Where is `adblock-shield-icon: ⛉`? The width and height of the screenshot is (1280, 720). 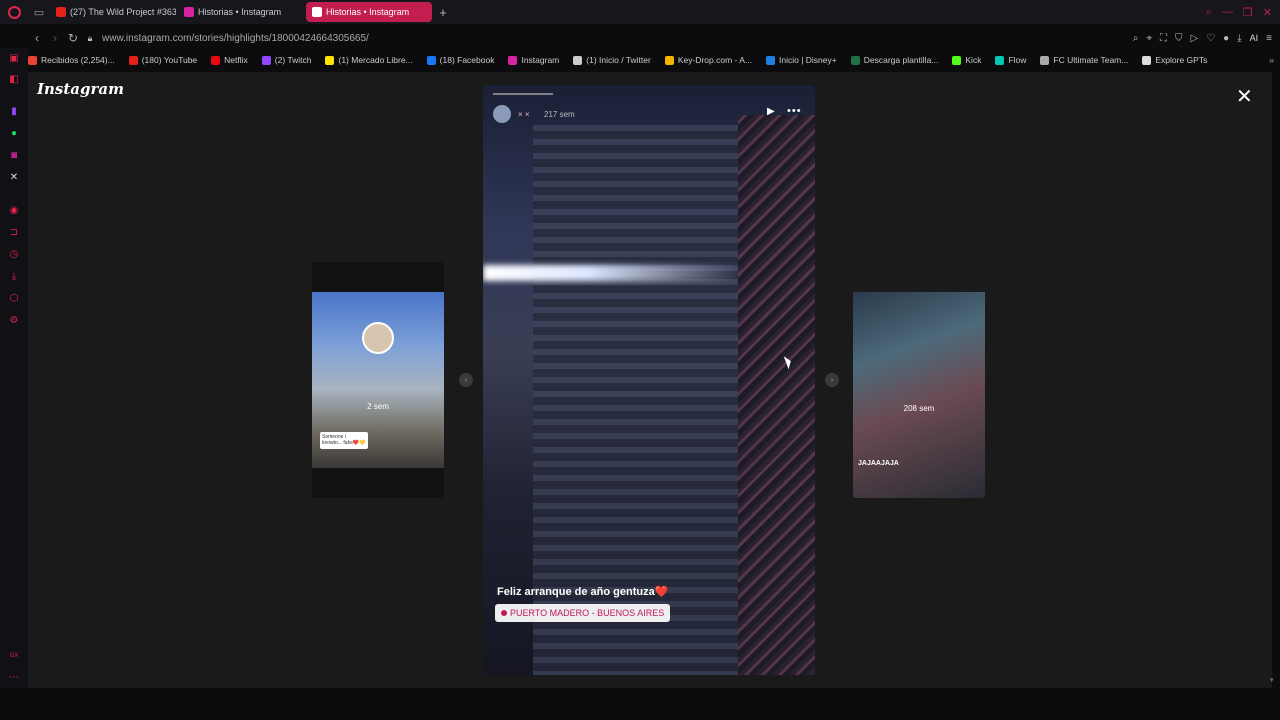 adblock-shield-icon: ⛉ is located at coordinates (1179, 38).